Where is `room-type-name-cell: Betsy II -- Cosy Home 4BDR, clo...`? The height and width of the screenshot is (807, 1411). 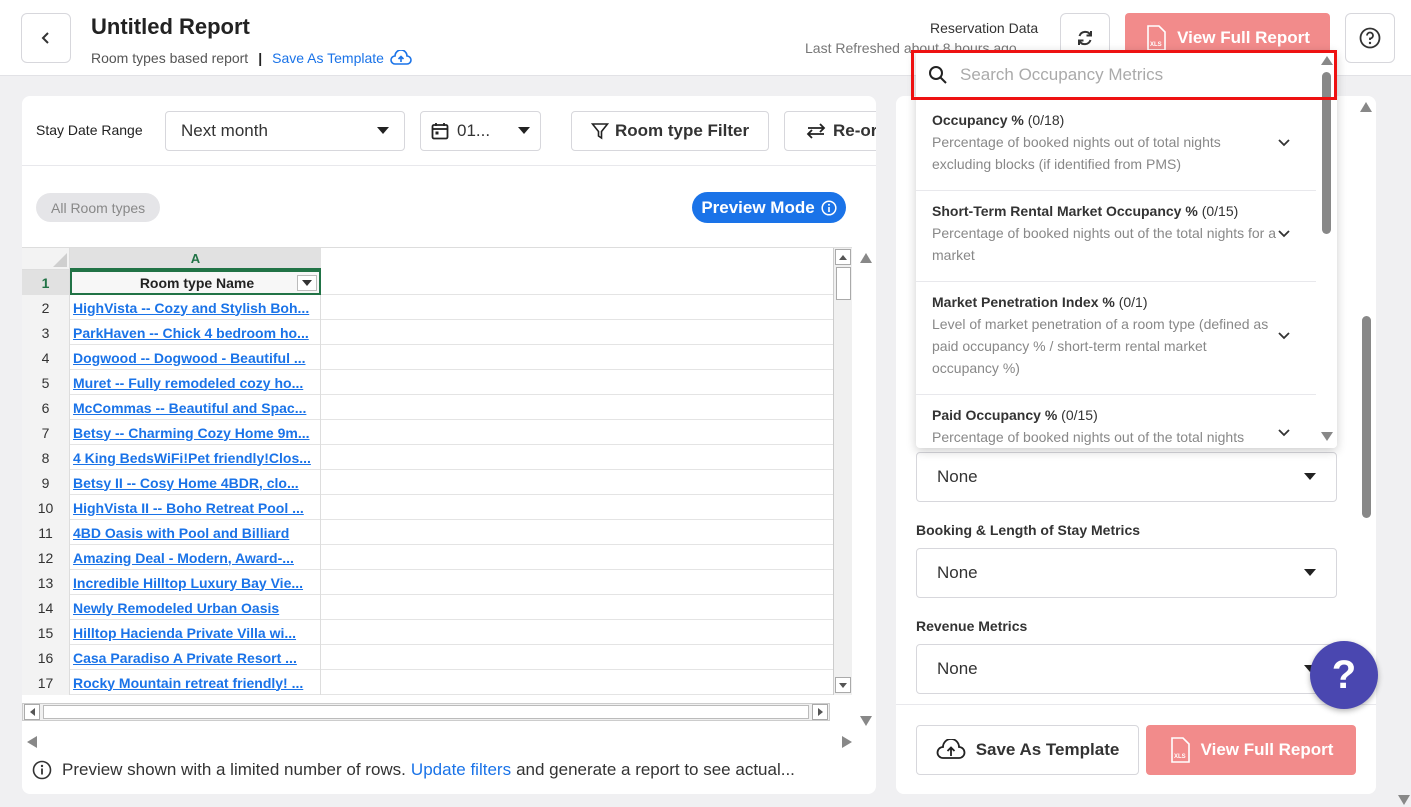
room-type-name-cell: Betsy II -- Cosy Home 4BDR, clo... is located at coordinates (195, 482).